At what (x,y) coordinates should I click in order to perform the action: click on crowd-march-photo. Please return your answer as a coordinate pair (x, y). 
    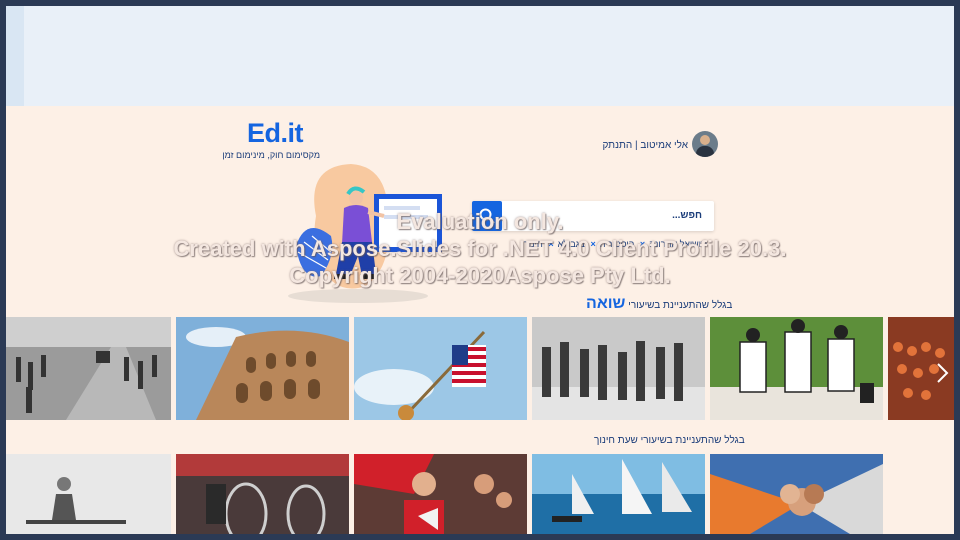
    Looking at the image, I should click on (618, 368).